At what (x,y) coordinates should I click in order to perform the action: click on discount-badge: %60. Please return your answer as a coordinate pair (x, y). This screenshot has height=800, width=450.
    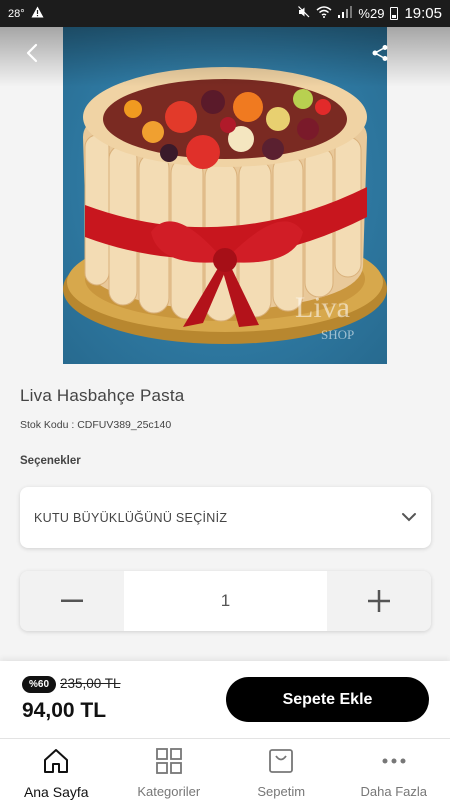
    Looking at the image, I should click on (39, 684).